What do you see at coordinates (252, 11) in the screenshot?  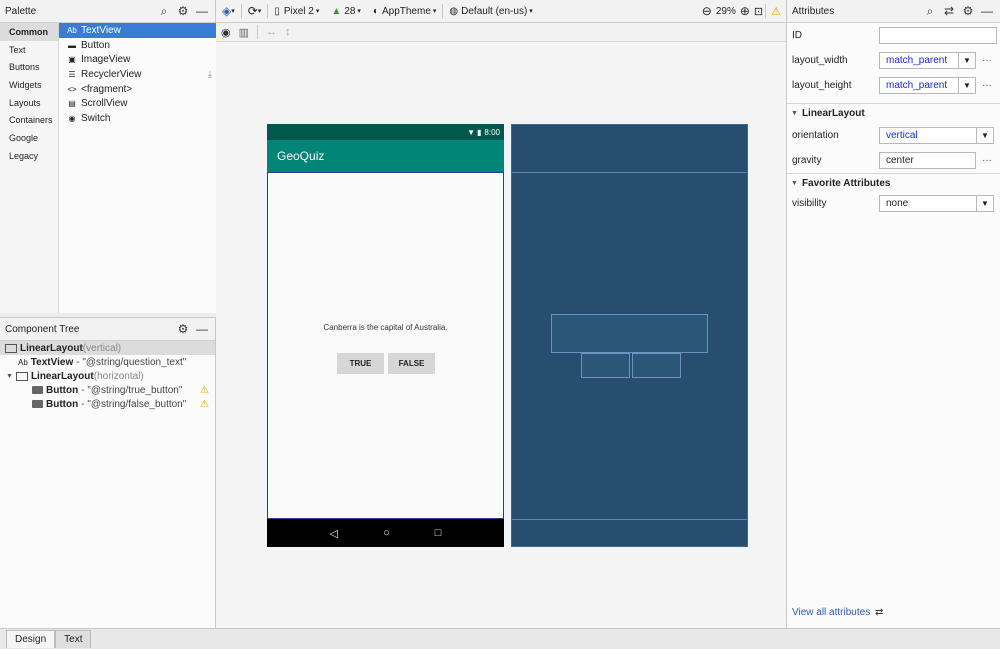 I see `rotate-icon: ⟳` at bounding box center [252, 11].